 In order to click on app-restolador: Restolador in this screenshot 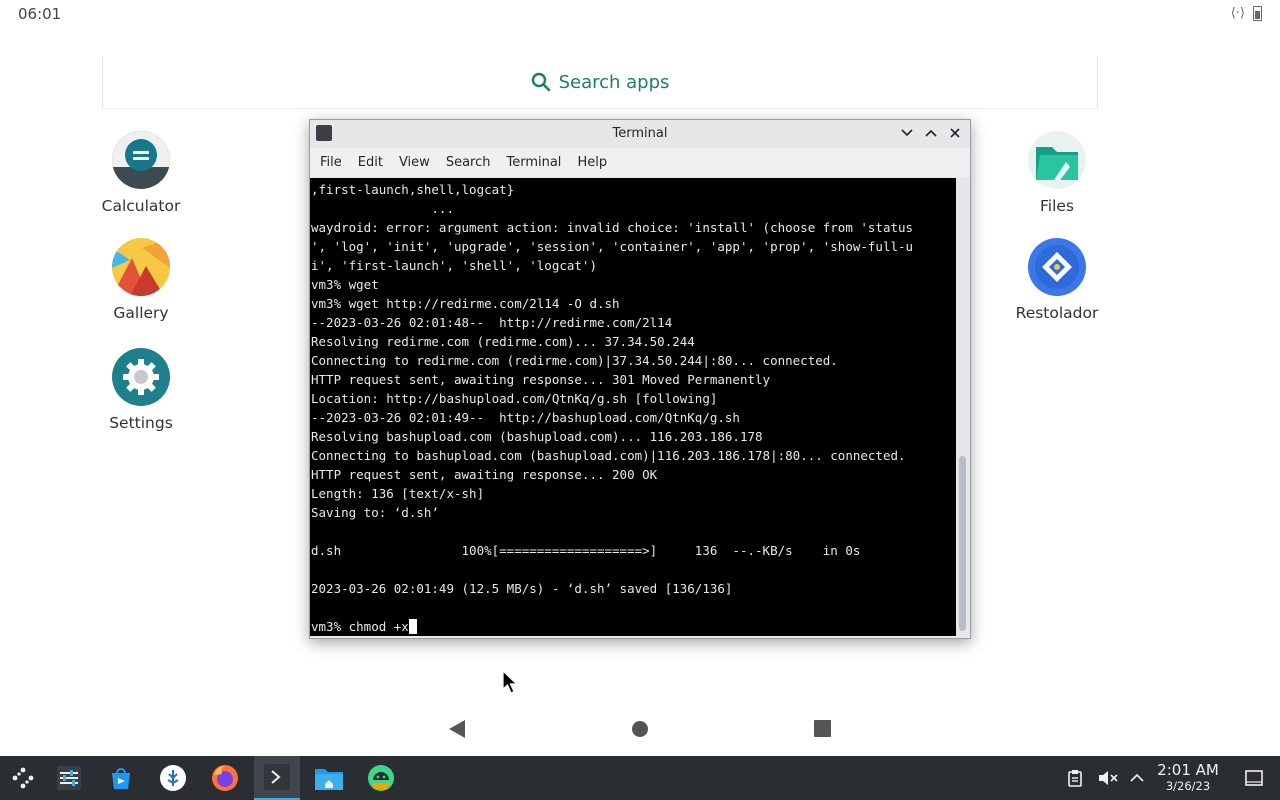, I will do `click(1057, 280)`.